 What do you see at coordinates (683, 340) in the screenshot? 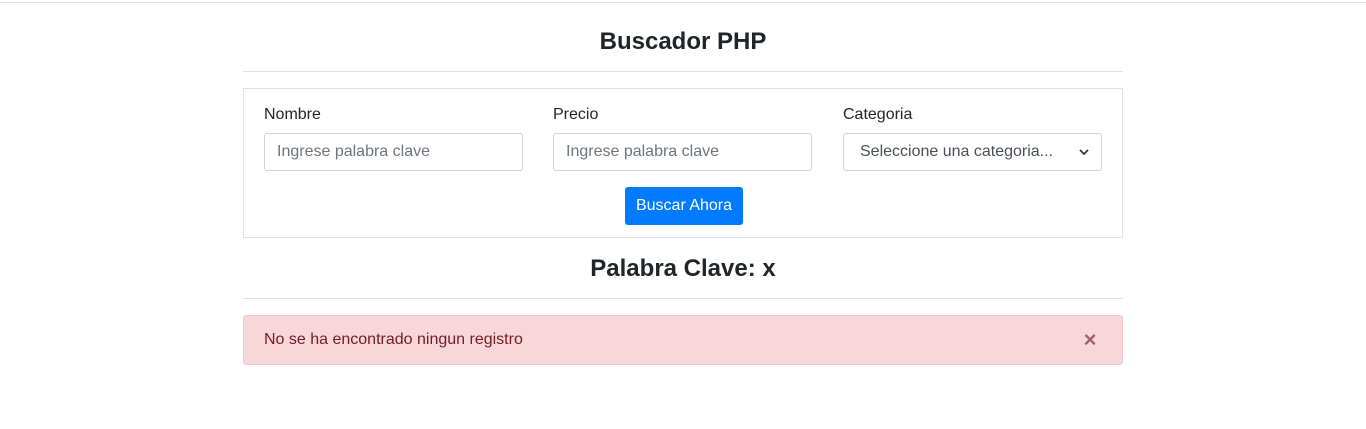
I see `no-results-alert: No se ha encontrado ningun registro ×` at bounding box center [683, 340].